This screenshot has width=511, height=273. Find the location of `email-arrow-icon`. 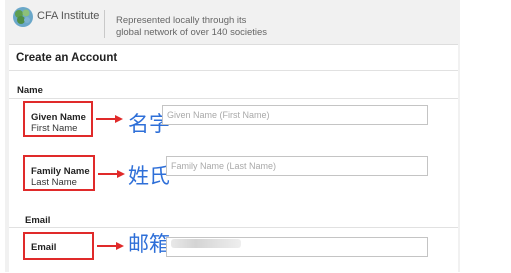

email-arrow-icon is located at coordinates (110, 246).